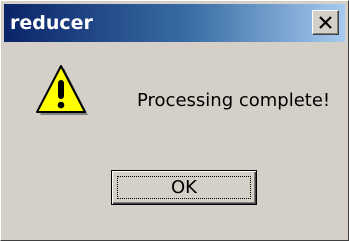  Describe the element at coordinates (62, 90) in the screenshot. I see `warning-icon` at that location.